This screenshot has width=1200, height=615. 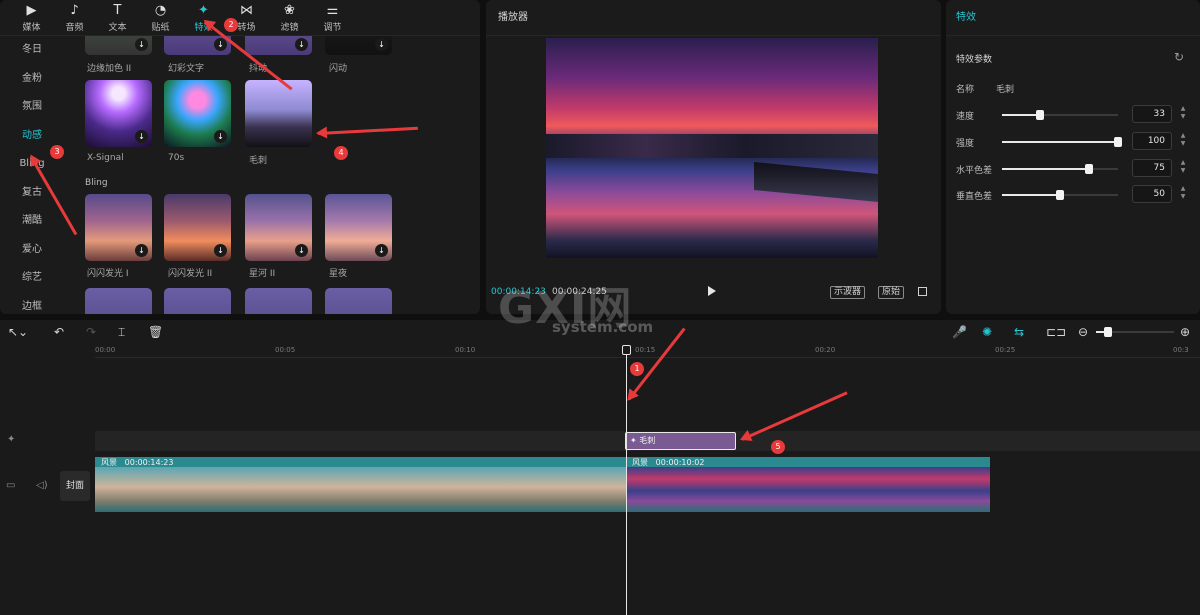 I want to click on intensity-input: 100, so click(x=1152, y=141).